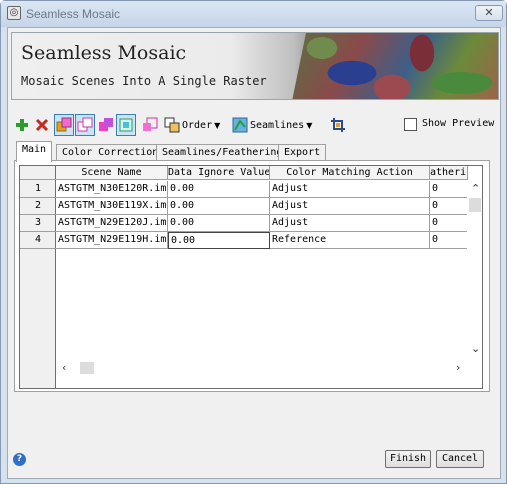  What do you see at coordinates (112, 206) in the screenshot?
I see `scene-name-cell: ASTGTM_N30E119X.img` at bounding box center [112, 206].